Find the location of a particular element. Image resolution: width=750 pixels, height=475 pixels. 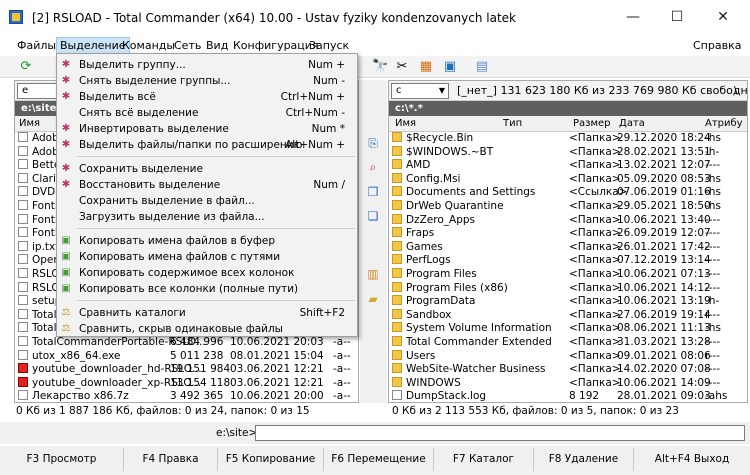

select-all-icon: ✱ is located at coordinates (66, 96).